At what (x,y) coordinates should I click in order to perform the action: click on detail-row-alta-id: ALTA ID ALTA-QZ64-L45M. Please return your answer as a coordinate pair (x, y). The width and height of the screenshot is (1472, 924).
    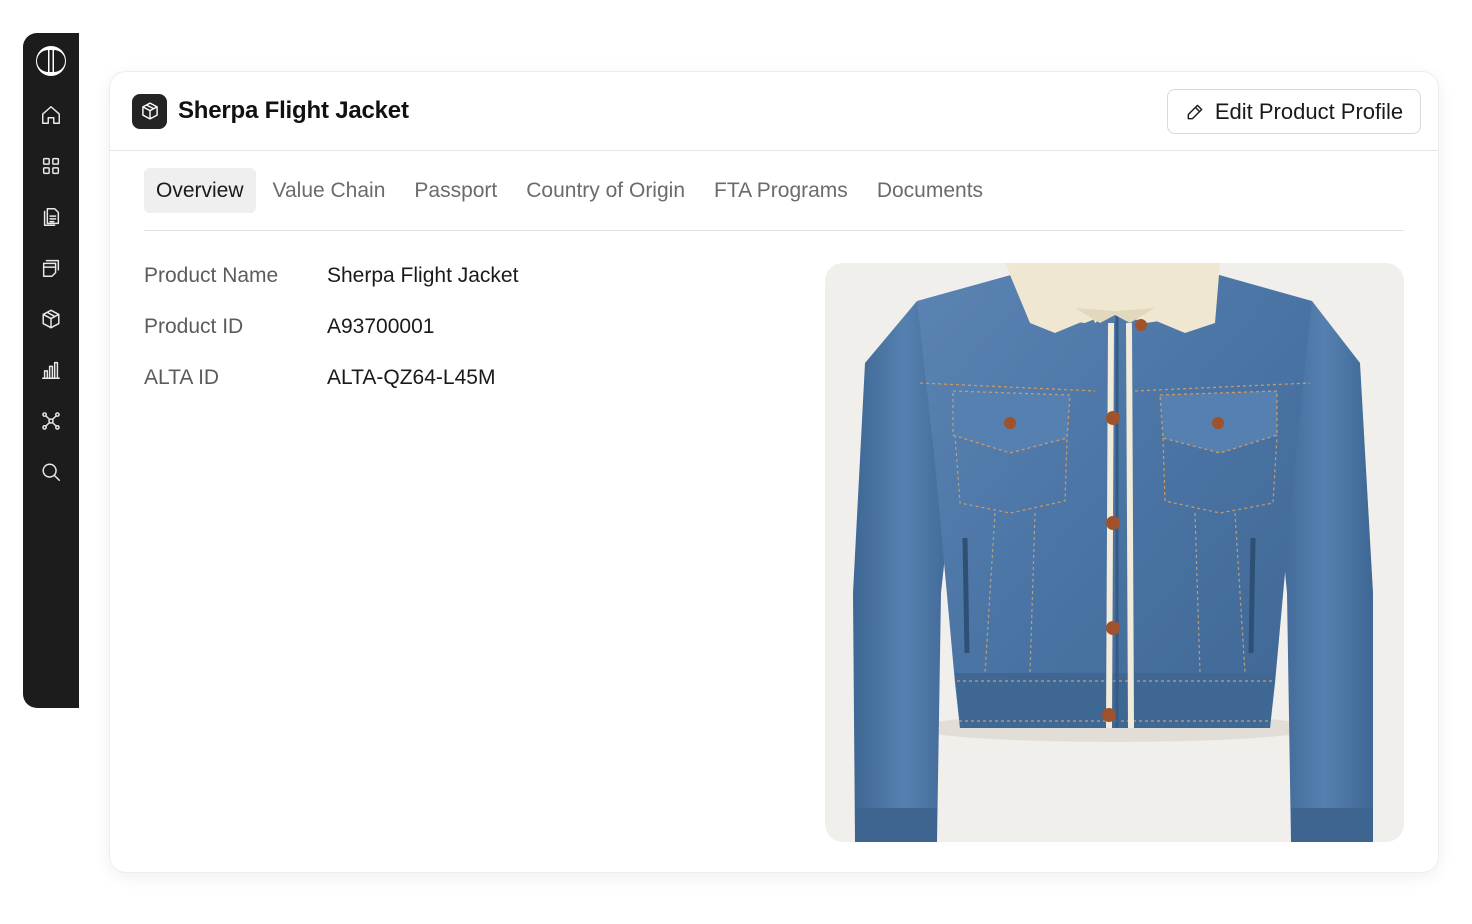
    Looking at the image, I should click on (331, 391).